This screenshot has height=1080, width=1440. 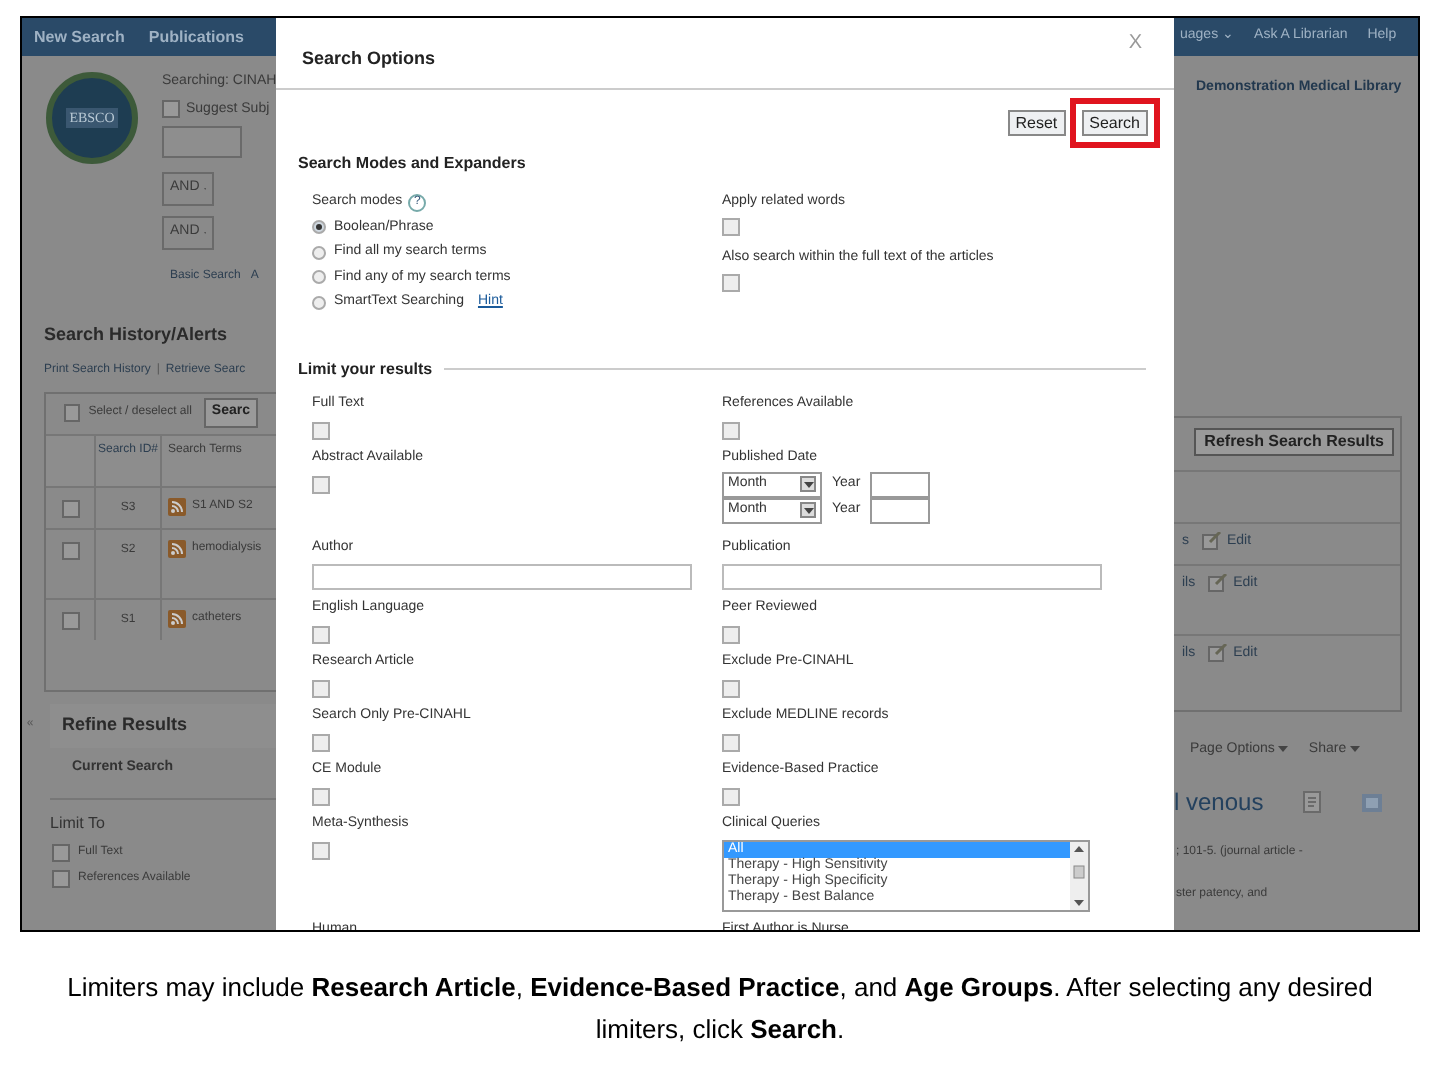 What do you see at coordinates (720, 1009) in the screenshot?
I see `caption: Limiters may include Research Article, Evidence-Based Practice, and Age Groups. After selecting any desired limiters, click Search.` at bounding box center [720, 1009].